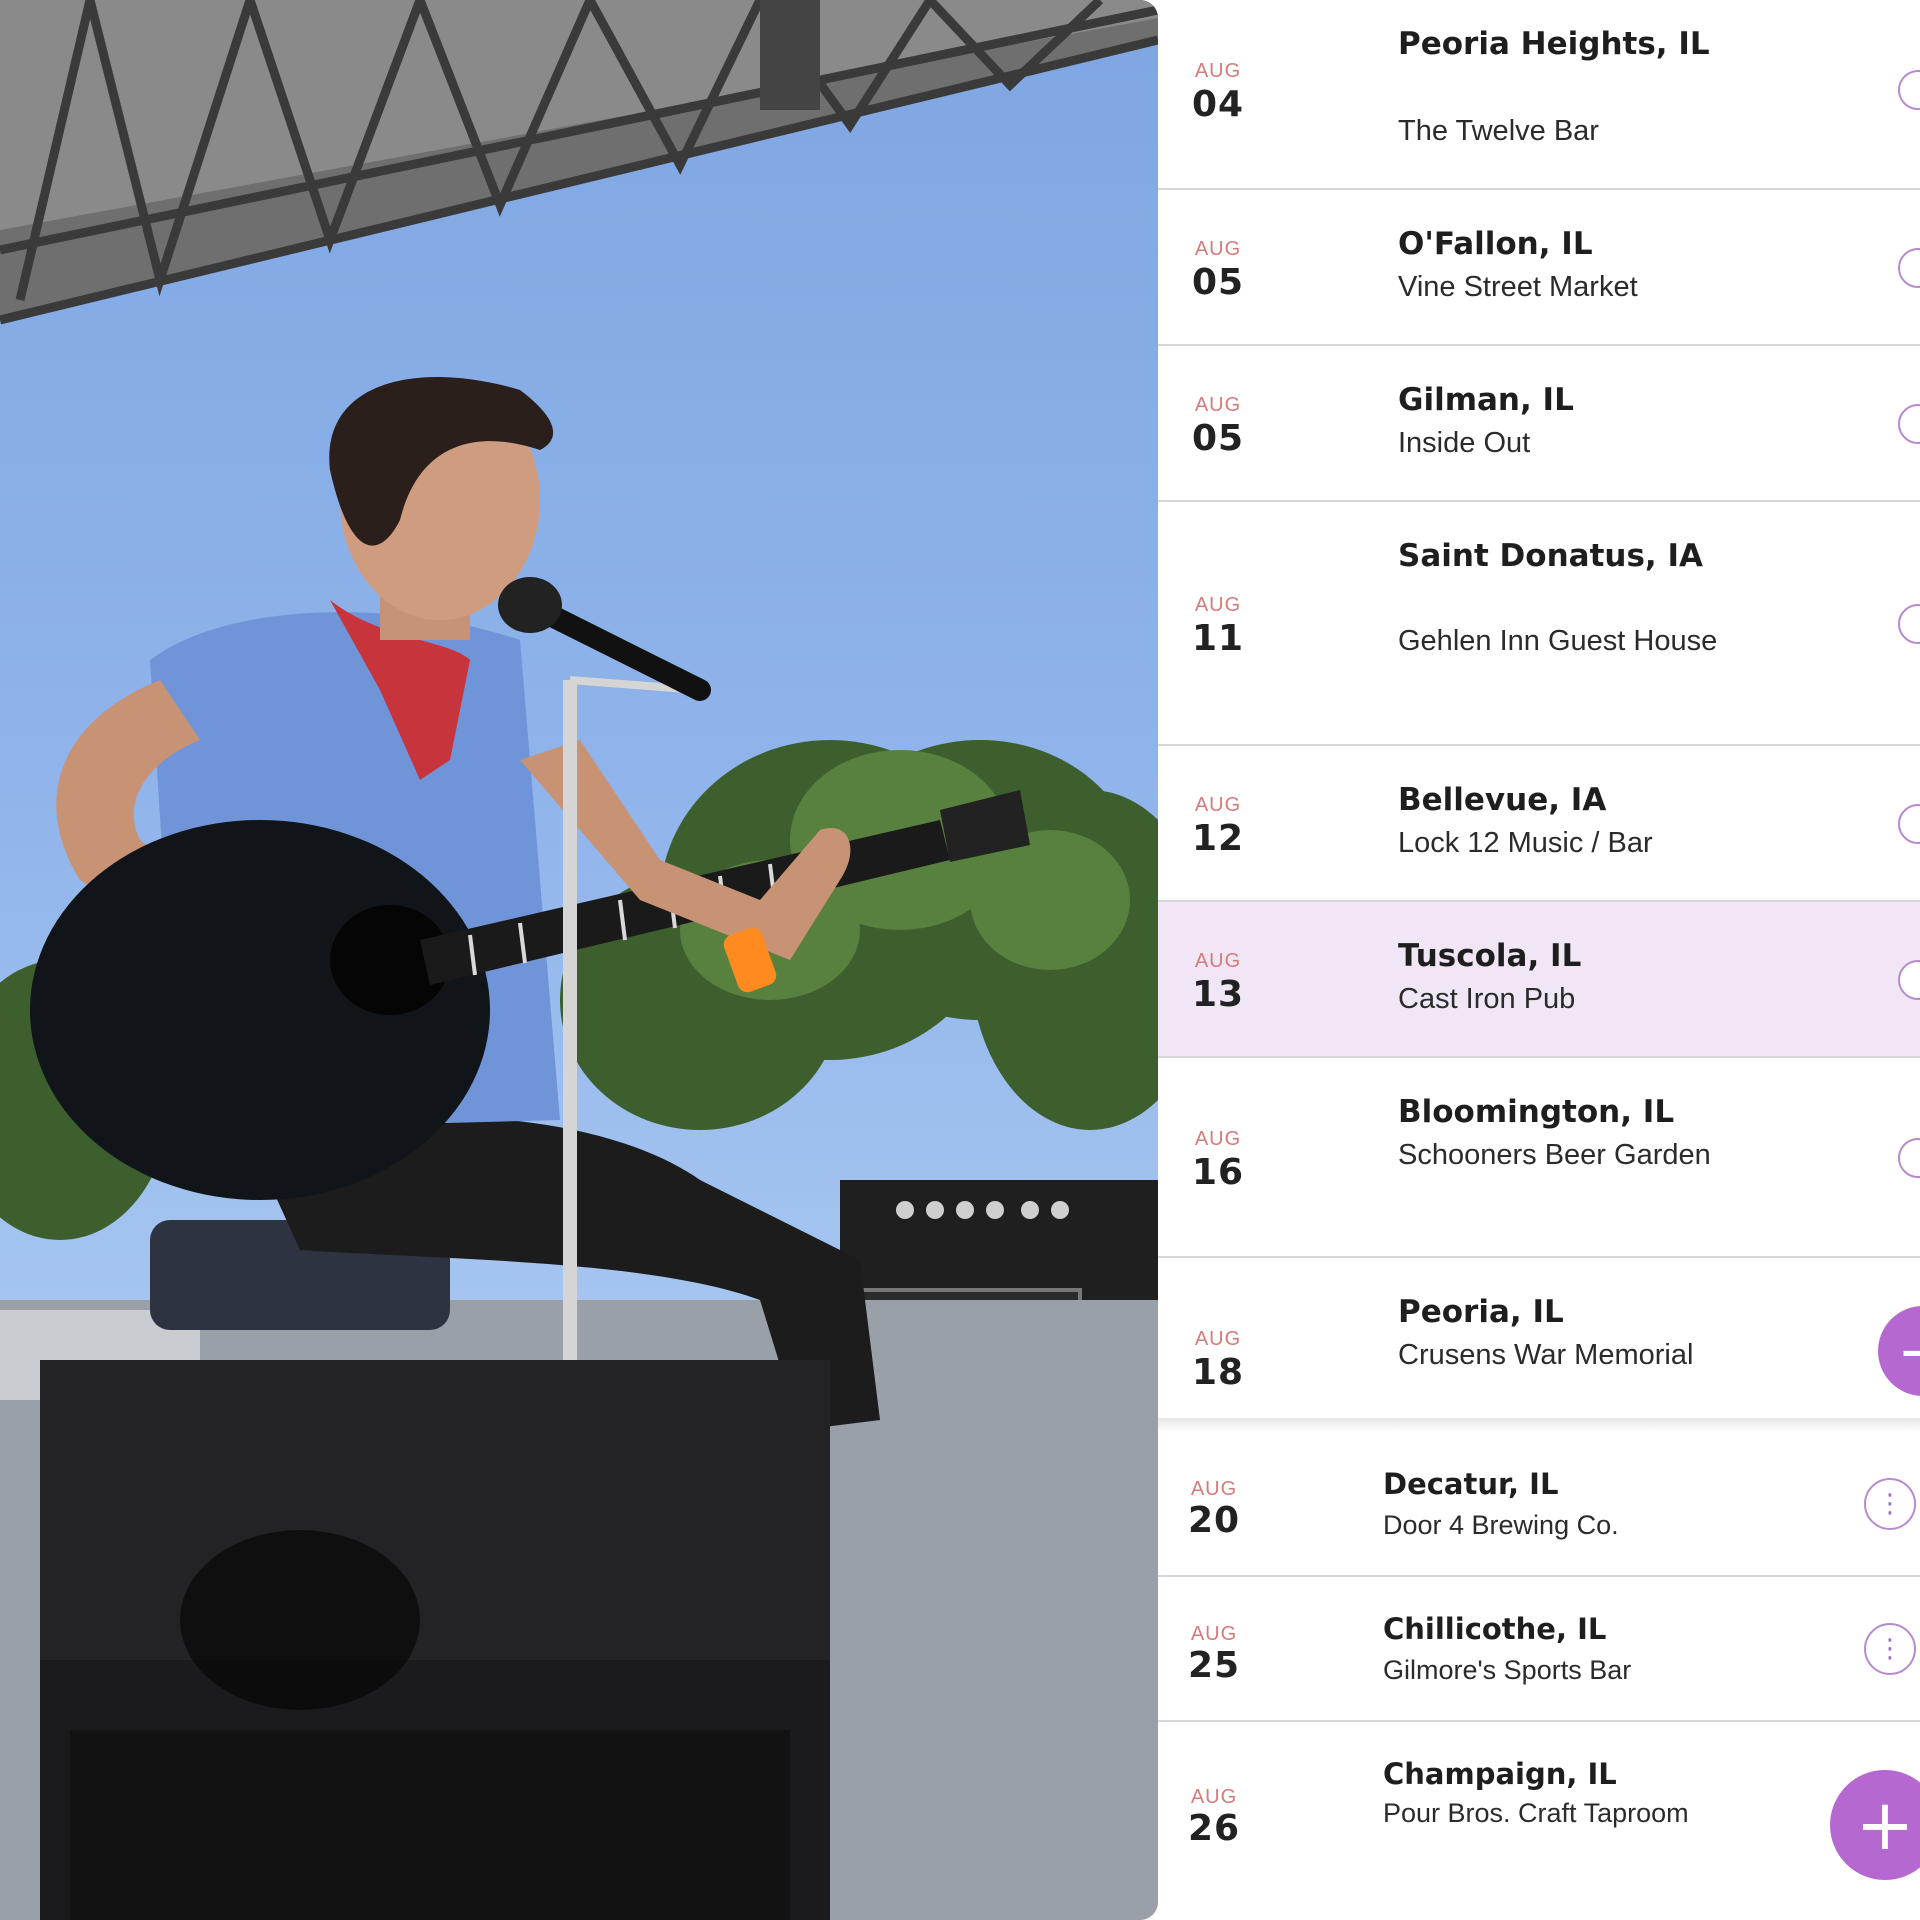 Image resolution: width=1920 pixels, height=1920 pixels. What do you see at coordinates (1539, 268) in the screenshot?
I see `list-item: AUG 05 O'Fallon, IL Vine Street Market` at bounding box center [1539, 268].